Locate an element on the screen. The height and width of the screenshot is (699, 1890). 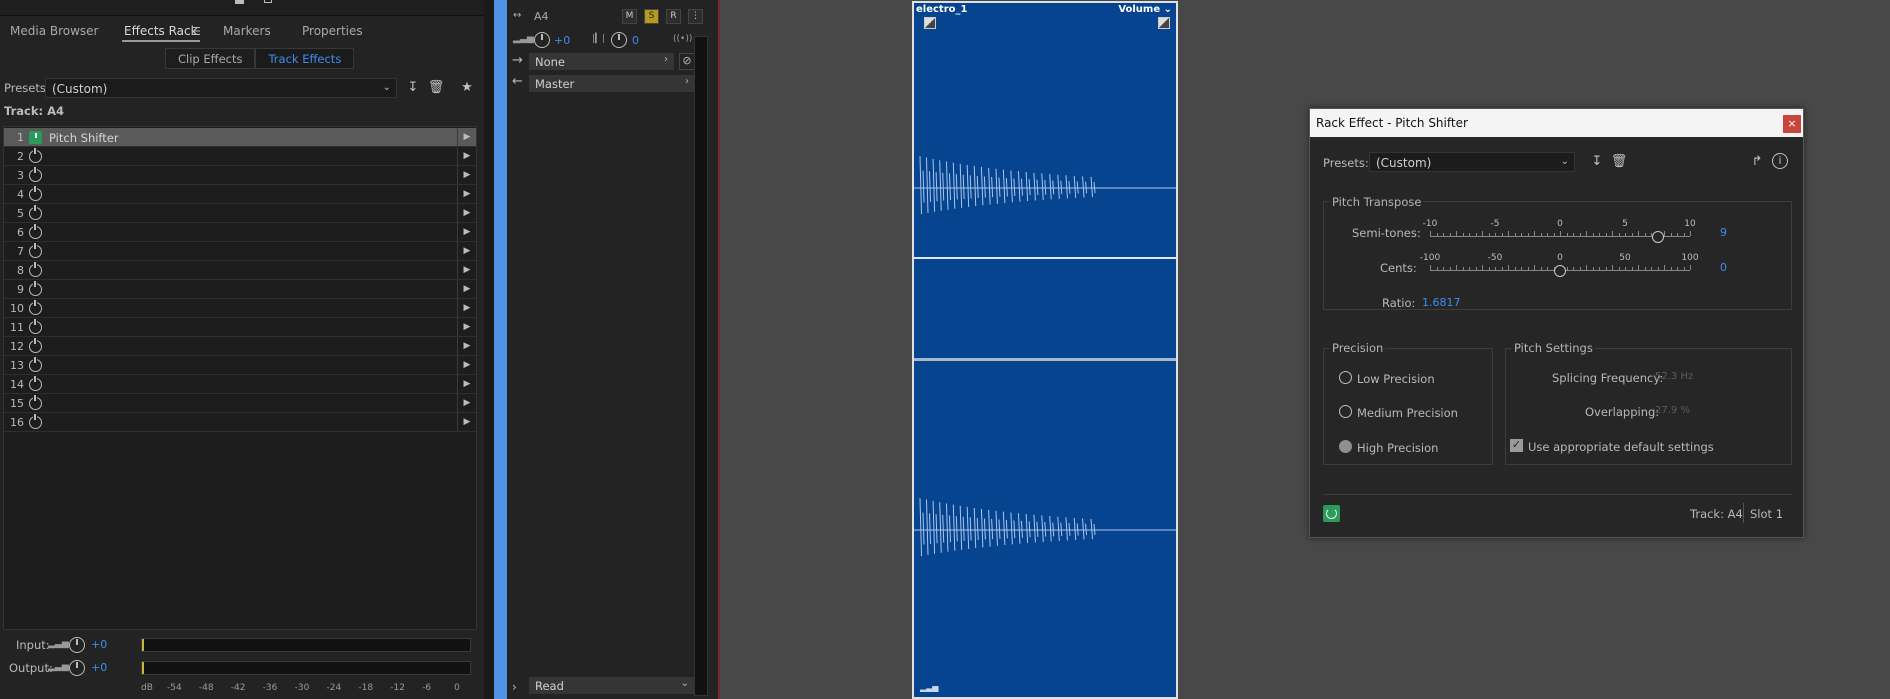
effect-slot: 14 ▶ is located at coordinates (240, 384).